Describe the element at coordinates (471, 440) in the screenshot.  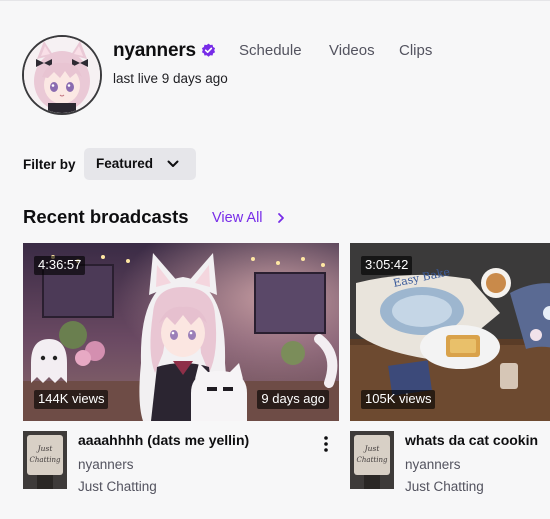
I see `video-title: whats da cat cookin` at that location.